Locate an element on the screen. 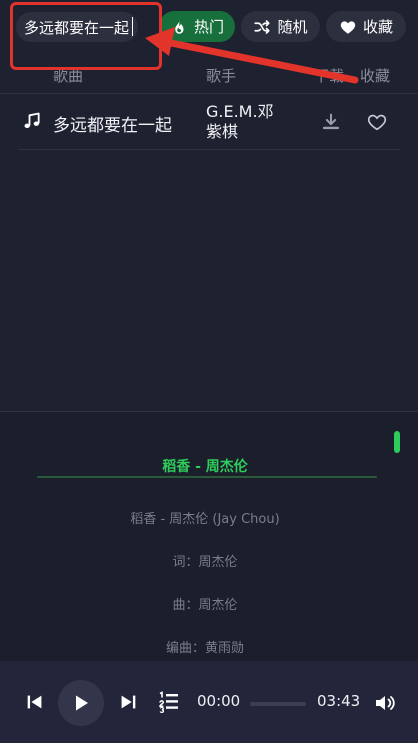  random-filter-button: 随机 is located at coordinates (280, 26).